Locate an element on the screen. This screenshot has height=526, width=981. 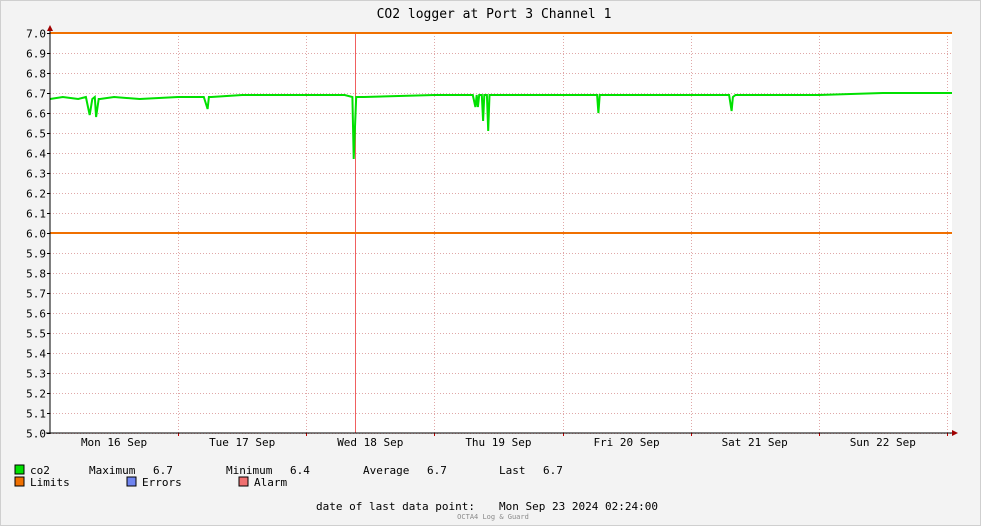
x-tick-label: Fri 20 Sep is located at coordinates (626, 442).